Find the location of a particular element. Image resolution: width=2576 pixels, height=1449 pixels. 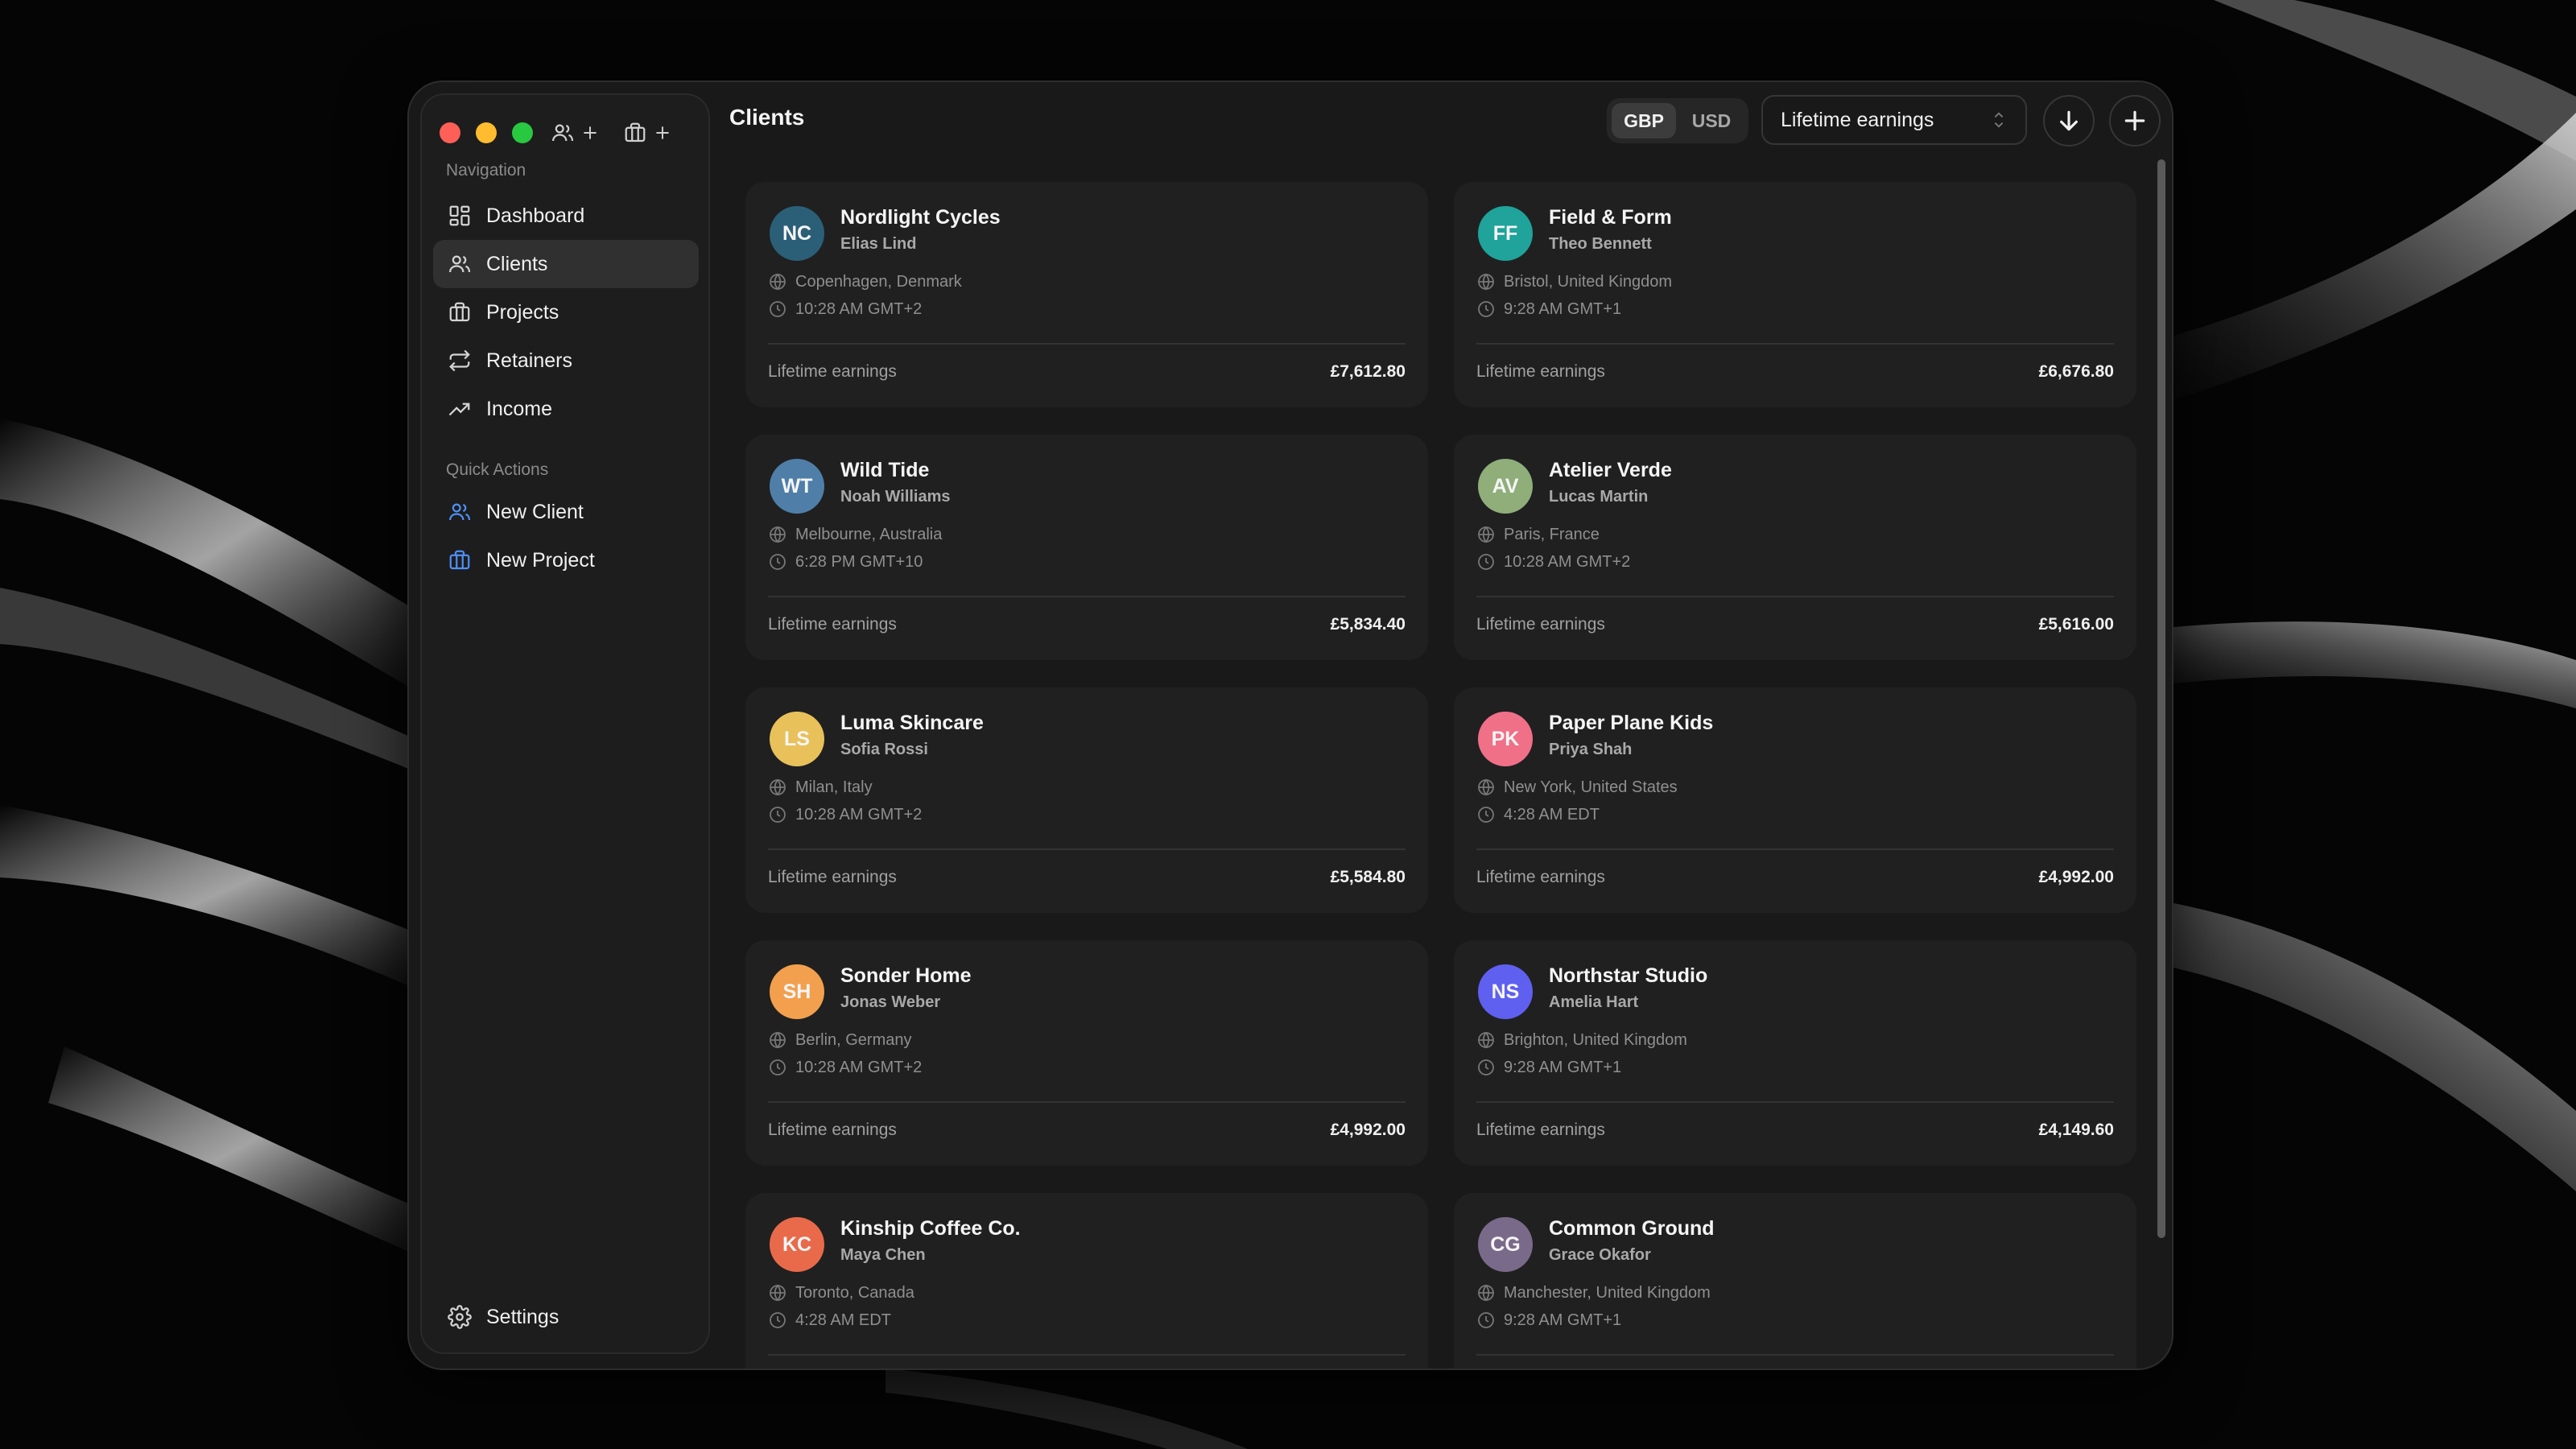

client-location: Melbourne, Australia is located at coordinates (855, 534).